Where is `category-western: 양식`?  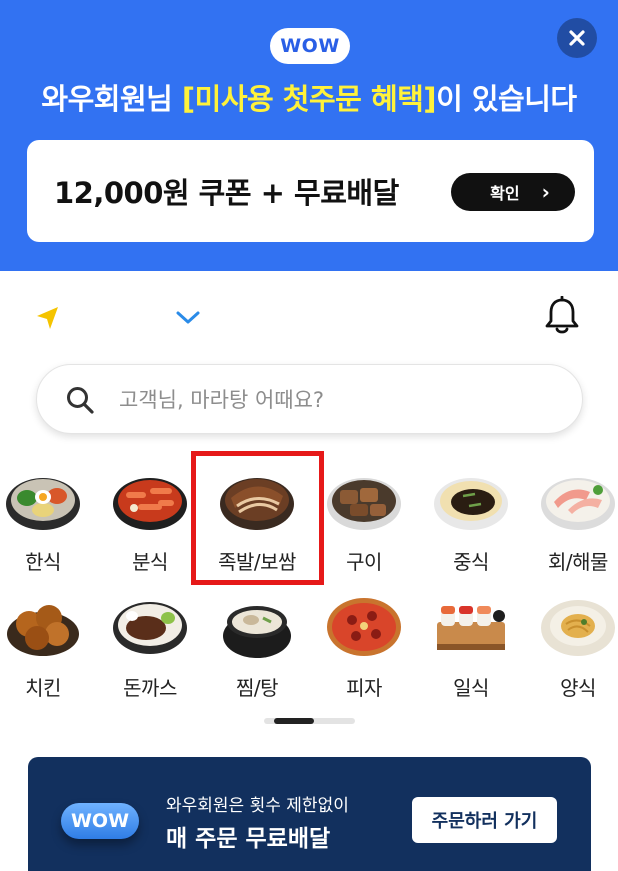 category-western: 양식 is located at coordinates (571, 652).